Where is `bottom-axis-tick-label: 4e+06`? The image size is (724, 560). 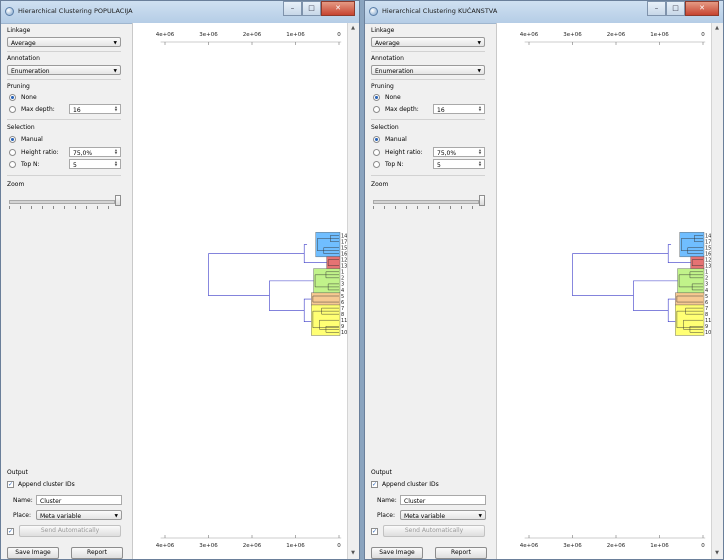 bottom-axis-tick-label: 4e+06 is located at coordinates (529, 546).